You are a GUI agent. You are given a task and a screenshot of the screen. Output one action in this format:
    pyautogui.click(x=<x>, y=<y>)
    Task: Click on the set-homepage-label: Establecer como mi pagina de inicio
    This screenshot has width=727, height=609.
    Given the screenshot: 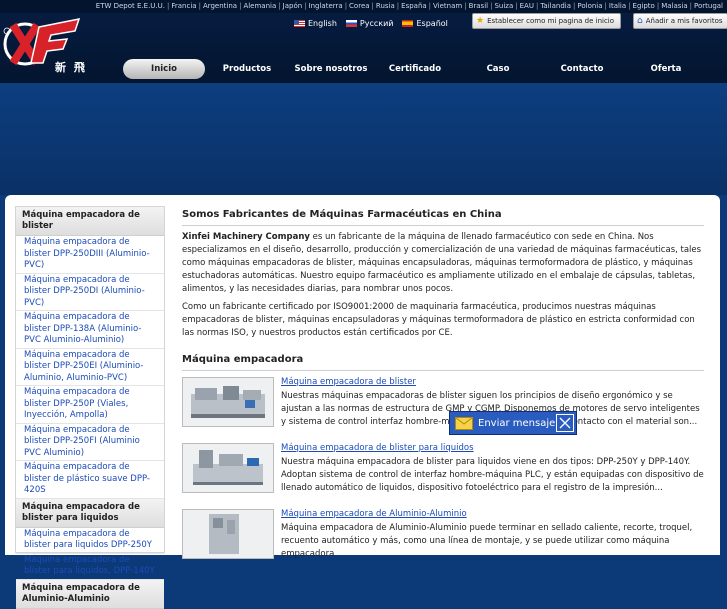 What is the action you would take?
    pyautogui.click(x=551, y=21)
    